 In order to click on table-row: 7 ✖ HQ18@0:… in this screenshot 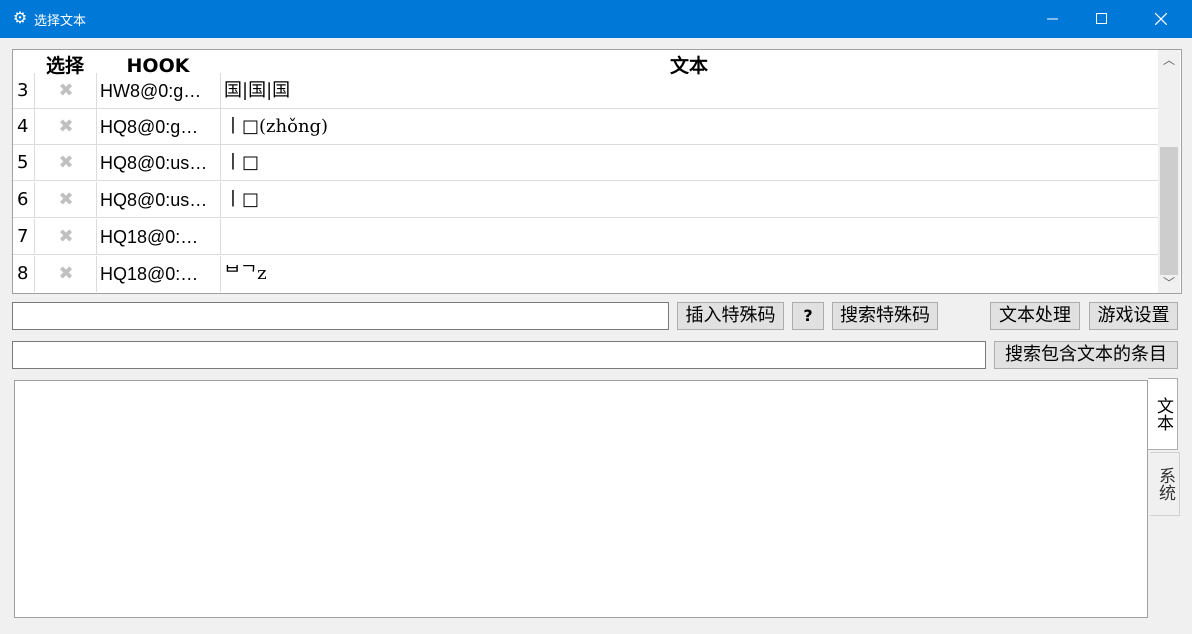, I will do `click(585, 237)`.